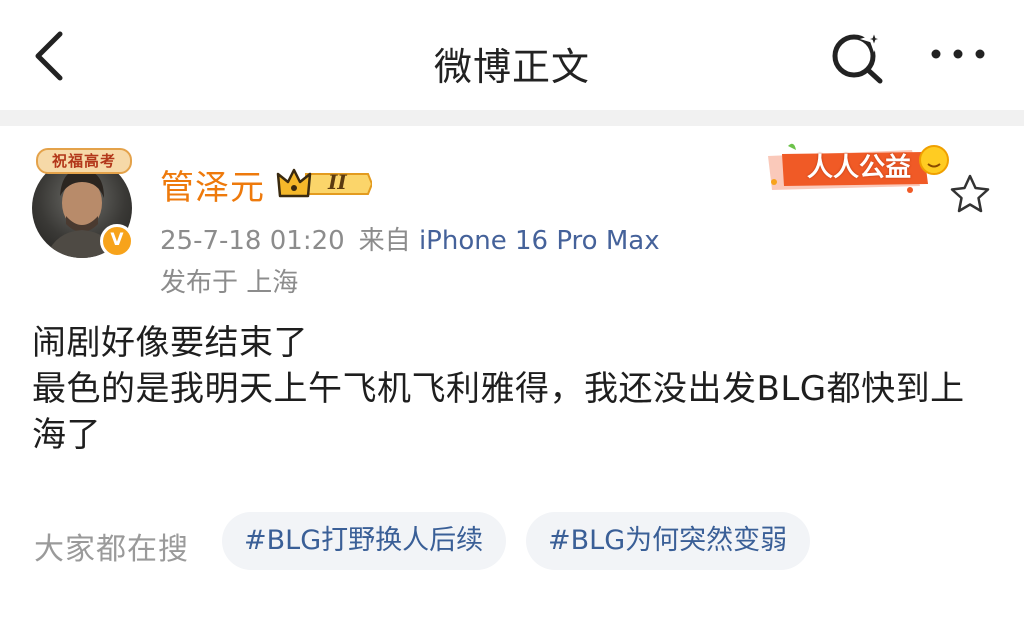 Image resolution: width=1024 pixels, height=617 pixels. I want to click on ellipsis-icon, so click(958, 54).